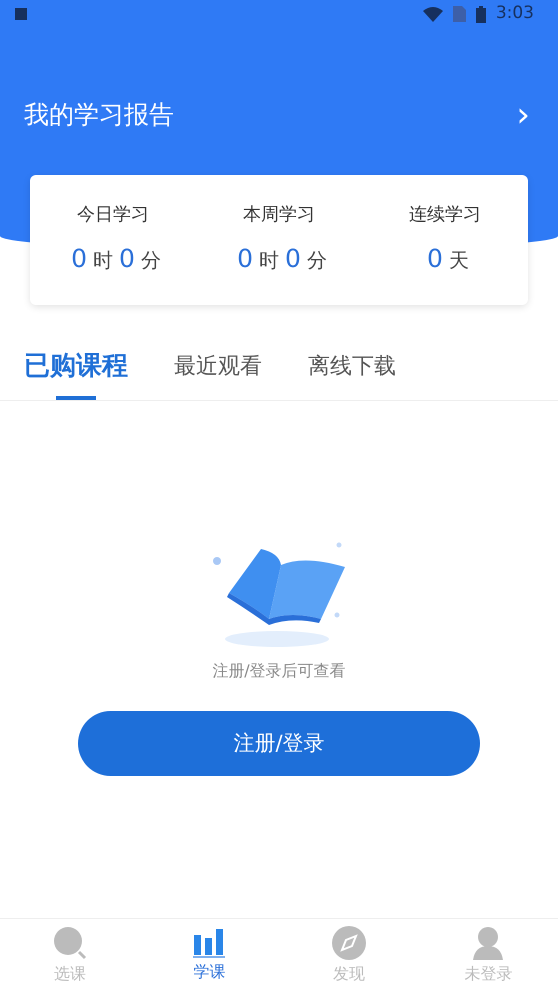 This screenshot has height=992, width=558. What do you see at coordinates (209, 943) in the screenshot?
I see `bar-chart-icon` at bounding box center [209, 943].